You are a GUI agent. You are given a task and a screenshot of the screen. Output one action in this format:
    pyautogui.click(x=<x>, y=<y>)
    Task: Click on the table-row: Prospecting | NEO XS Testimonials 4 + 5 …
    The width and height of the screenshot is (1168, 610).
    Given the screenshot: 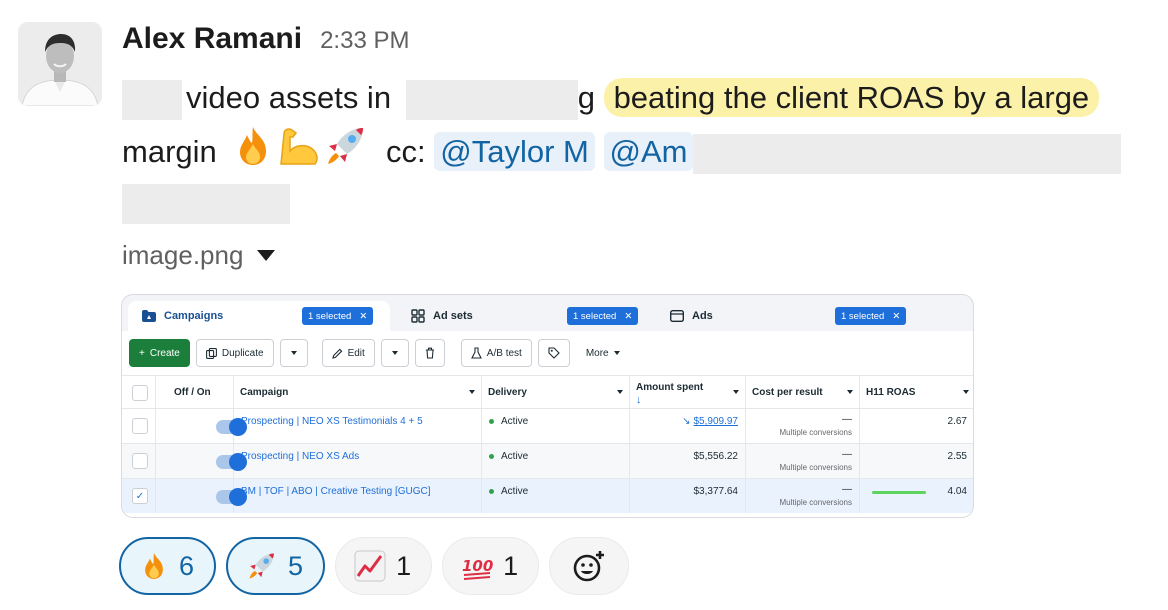 What is the action you would take?
    pyautogui.click(x=547, y=425)
    